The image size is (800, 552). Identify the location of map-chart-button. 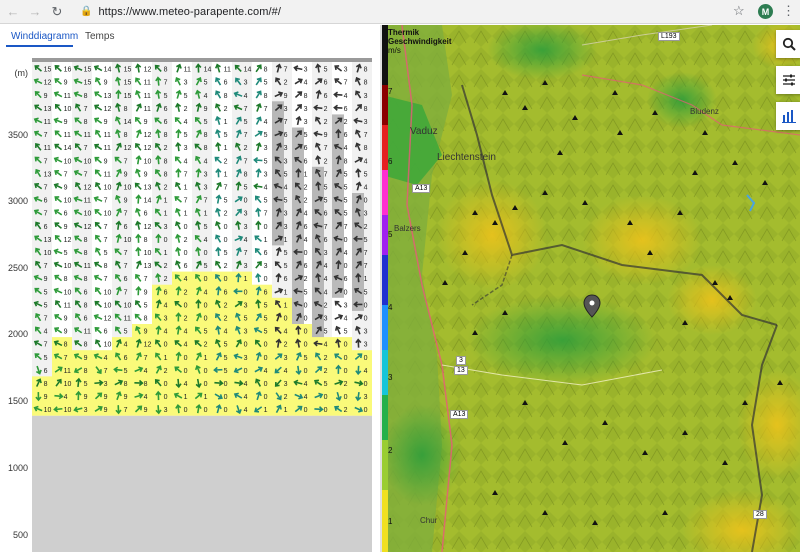
(788, 116).